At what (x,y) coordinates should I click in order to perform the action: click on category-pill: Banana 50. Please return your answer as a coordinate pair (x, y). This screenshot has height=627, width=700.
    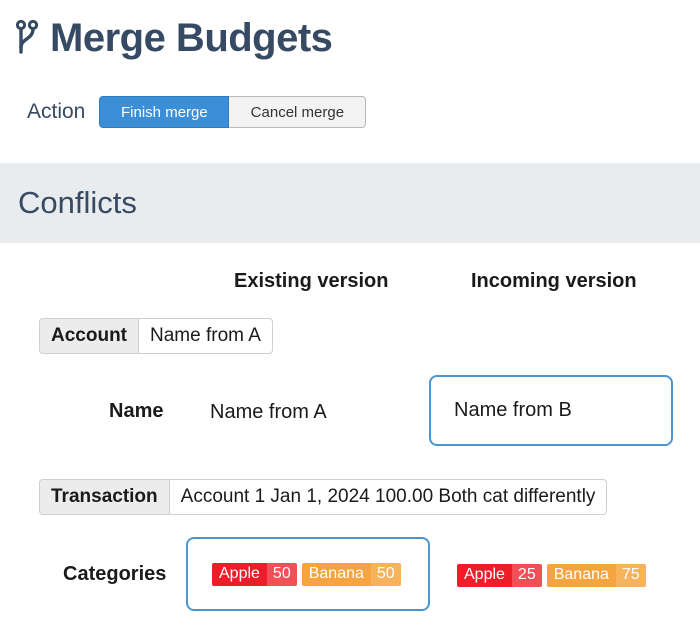
    Looking at the image, I should click on (351, 574).